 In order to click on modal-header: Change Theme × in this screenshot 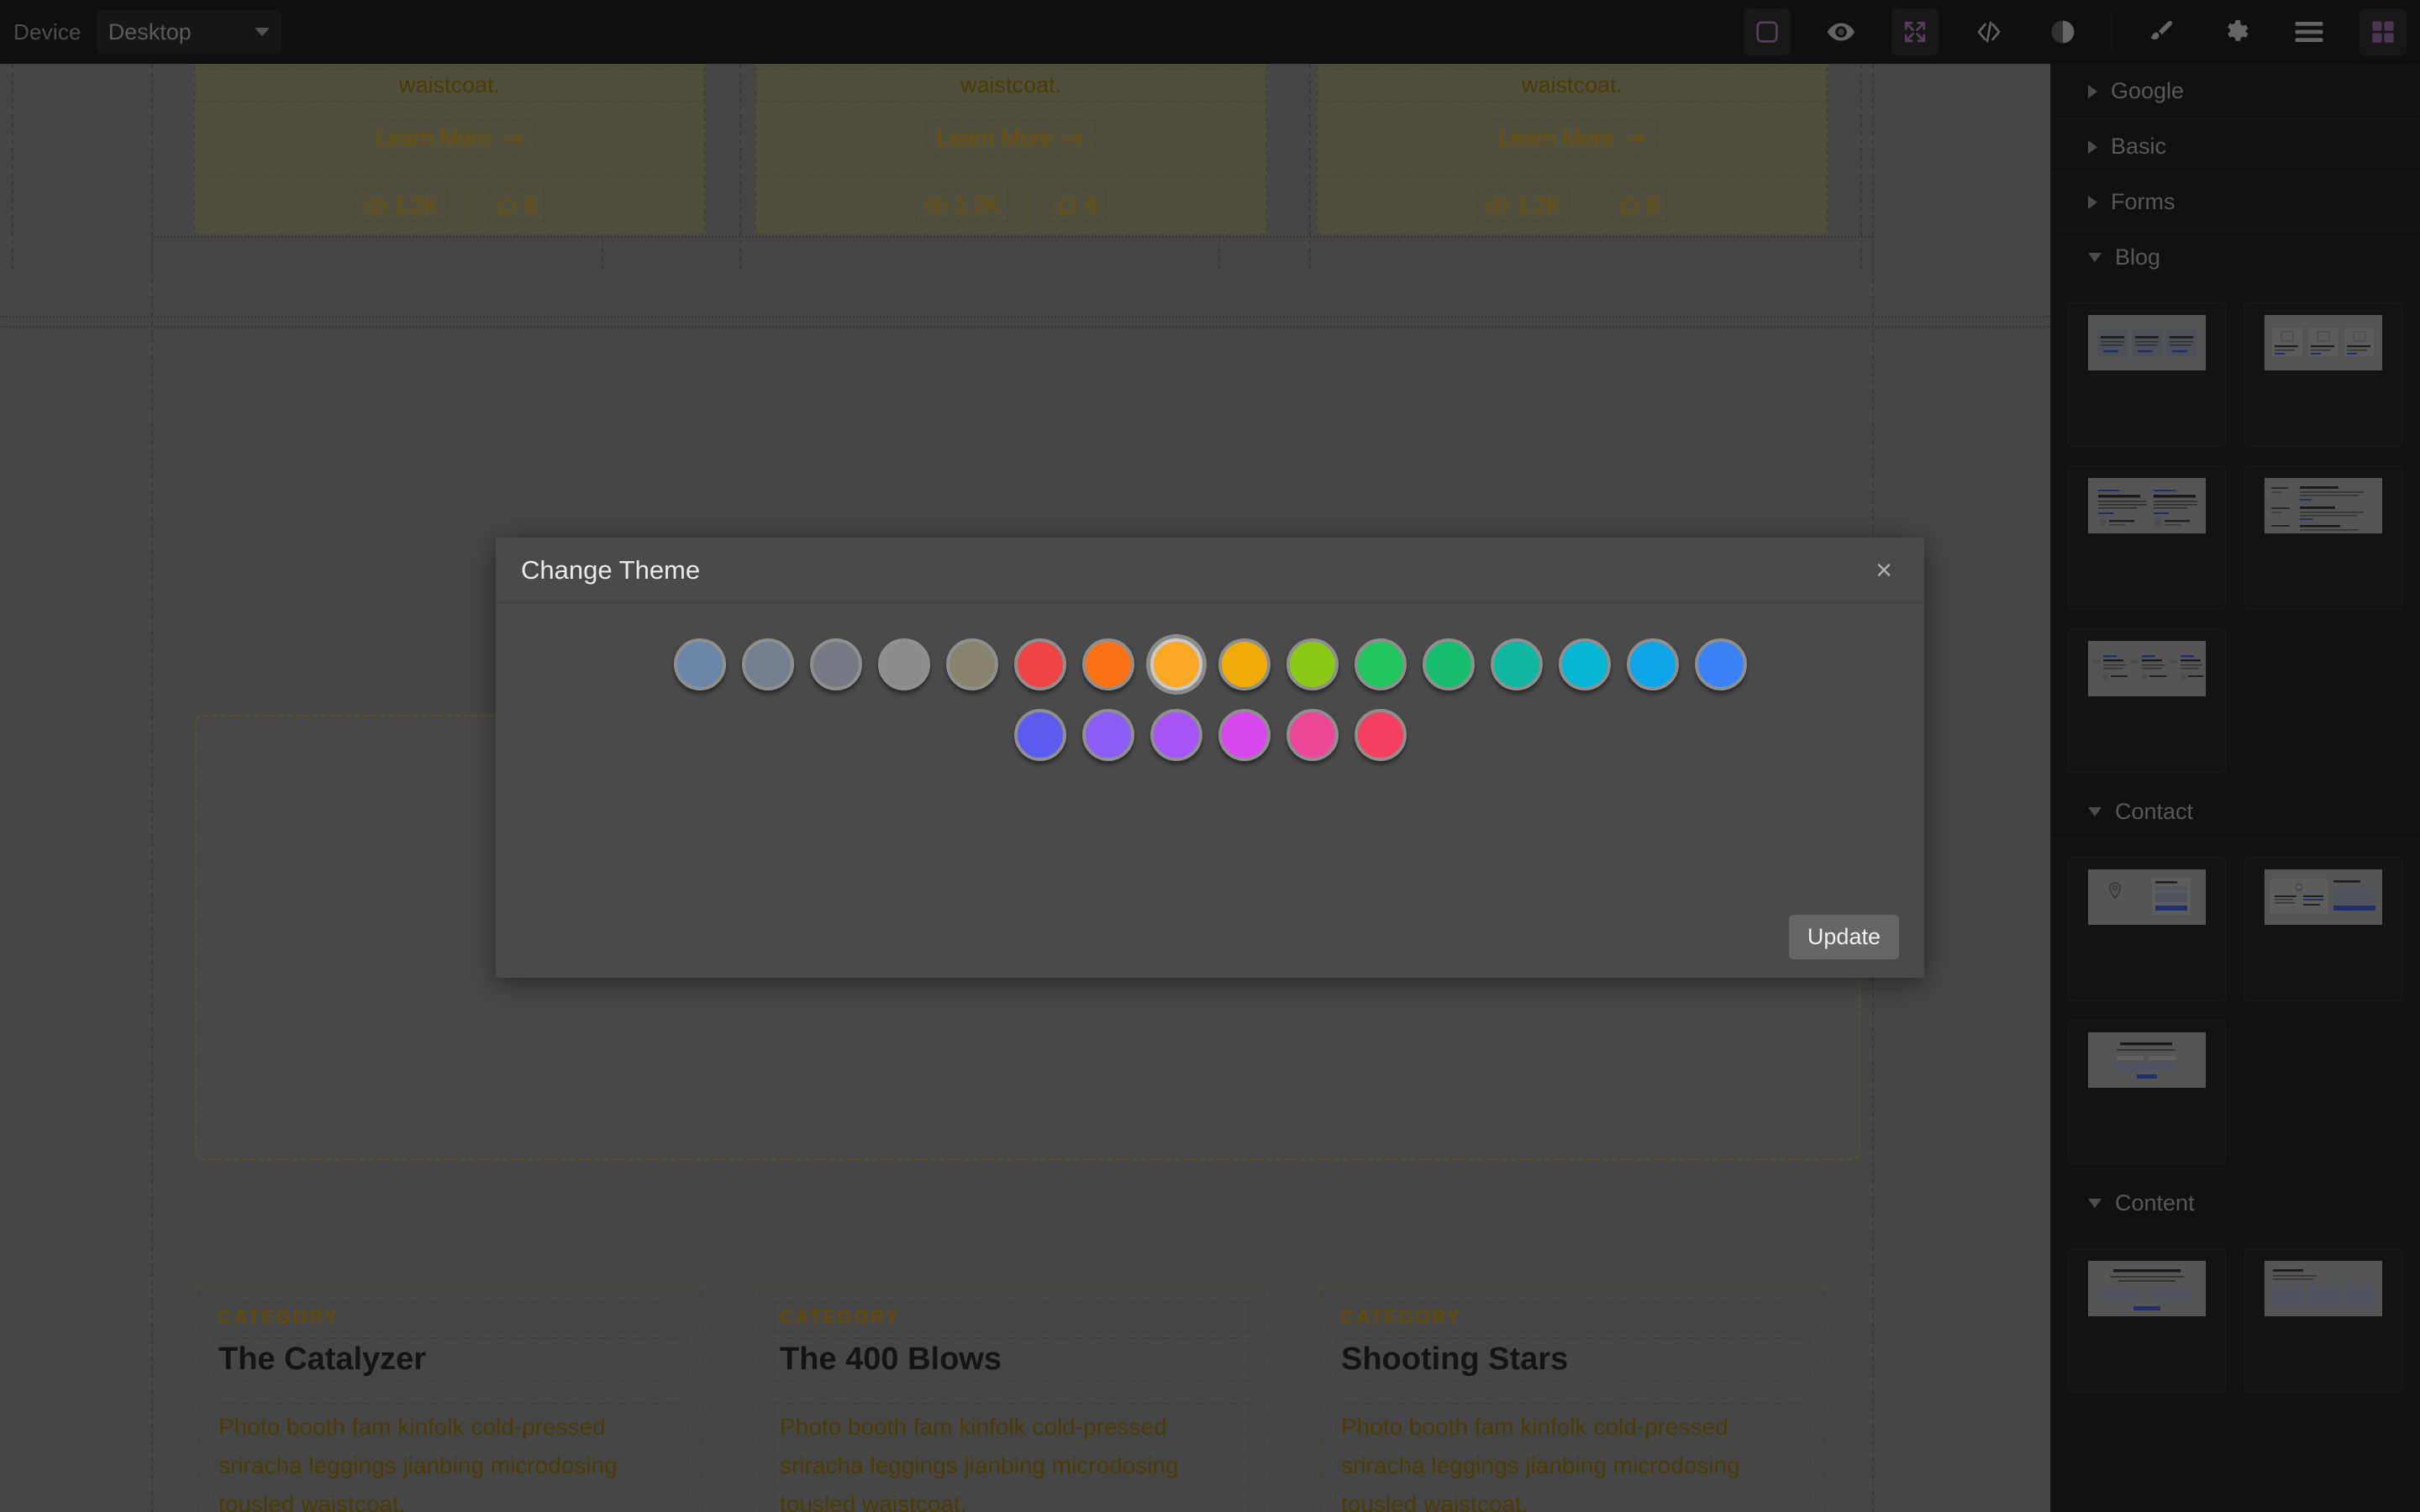, I will do `click(1210, 570)`.